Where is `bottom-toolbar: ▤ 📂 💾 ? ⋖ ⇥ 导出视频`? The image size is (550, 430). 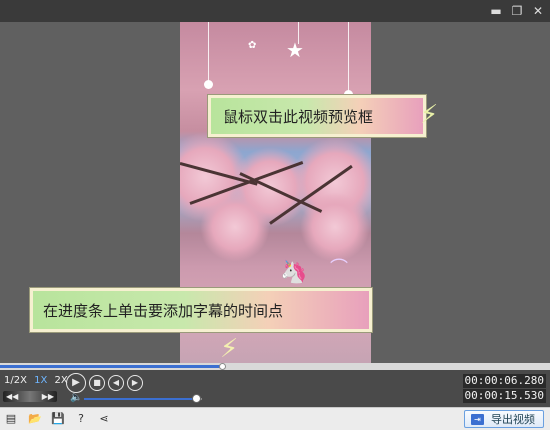
bottom-toolbar: ▤ 📂 💾 ? ⋖ ⇥ 导出视频 is located at coordinates (275, 418).